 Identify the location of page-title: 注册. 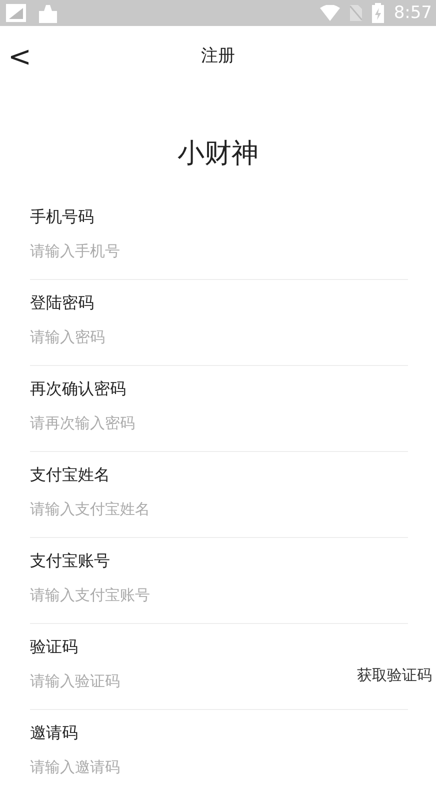
(218, 55).